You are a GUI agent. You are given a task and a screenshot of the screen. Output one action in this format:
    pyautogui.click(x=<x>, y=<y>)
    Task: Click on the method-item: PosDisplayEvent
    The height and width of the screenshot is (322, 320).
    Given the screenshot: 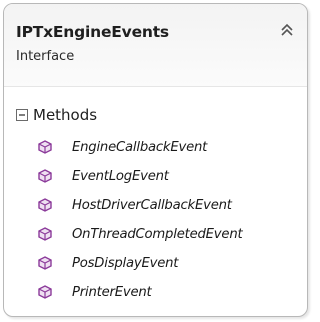 What is the action you would take?
    pyautogui.click(x=107, y=263)
    